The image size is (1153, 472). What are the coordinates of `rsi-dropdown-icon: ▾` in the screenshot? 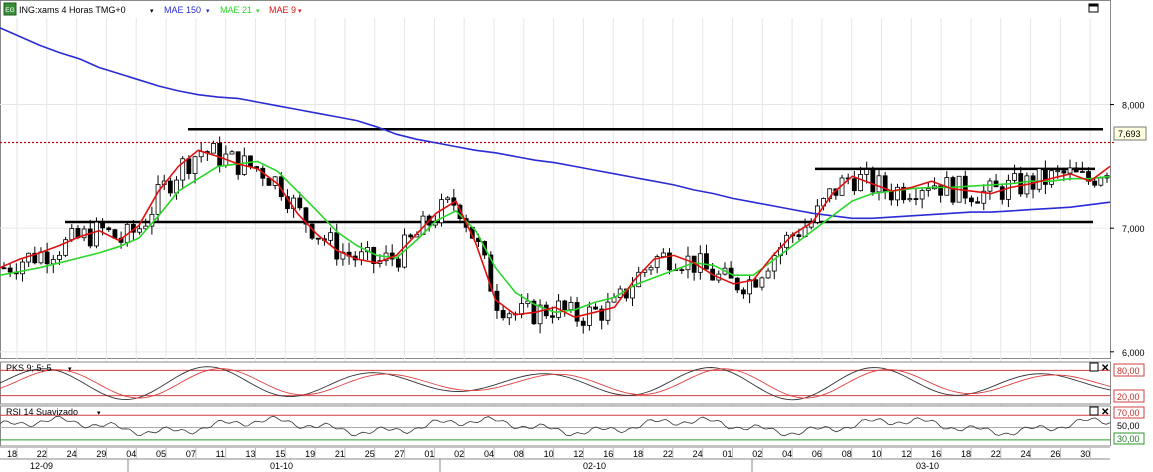 It's located at (99, 413).